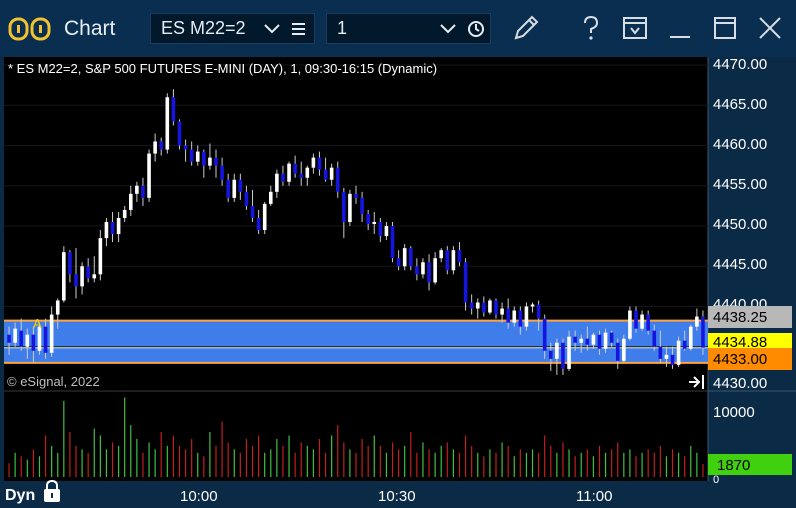 The height and width of the screenshot is (508, 796). What do you see at coordinates (20, 495) in the screenshot?
I see `dyn-label: Dyn` at bounding box center [20, 495].